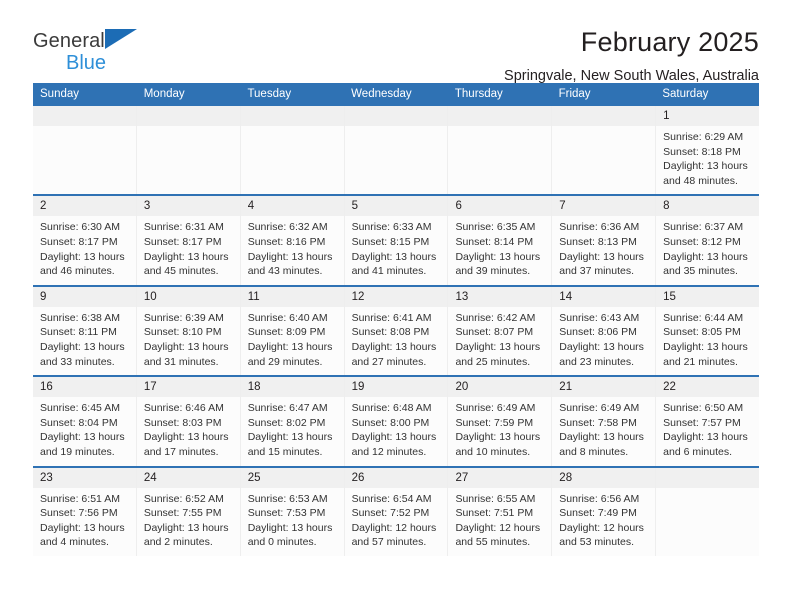  What do you see at coordinates (494, 513) in the screenshot?
I see `sunset-text: Sunset: 7:51 PM` at bounding box center [494, 513].